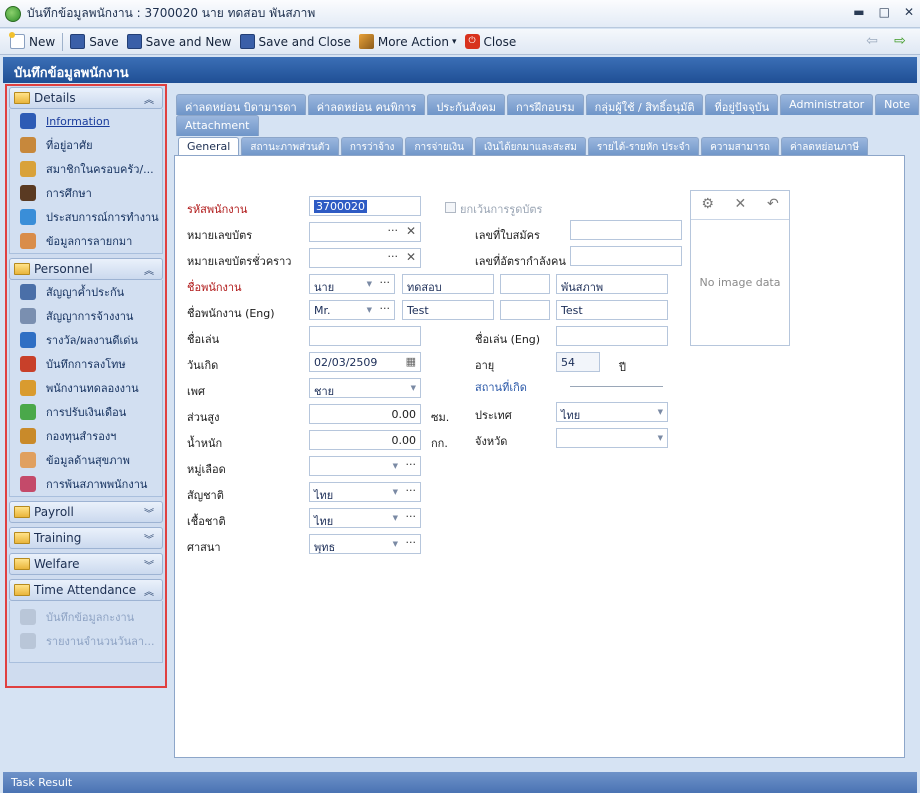 This screenshot has height=793, width=920. I want to click on delete-photo-icon: ✕, so click(741, 204).